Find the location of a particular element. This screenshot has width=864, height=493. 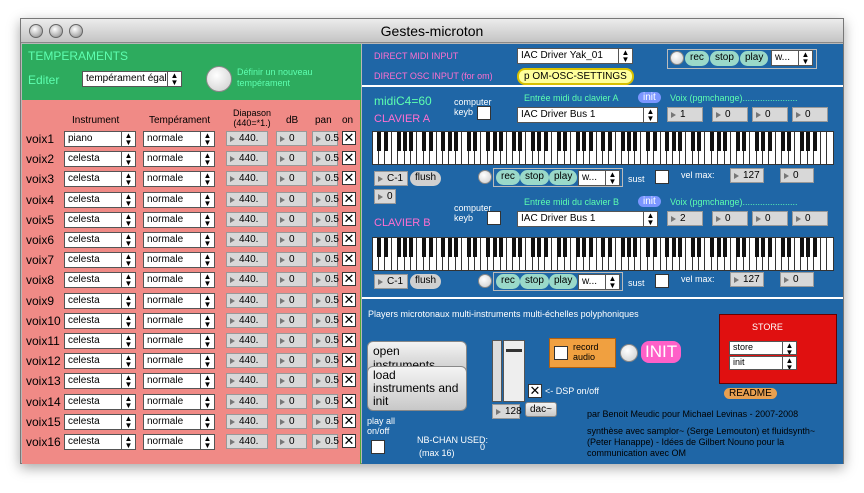

velmin-b: 0 is located at coordinates (797, 279).